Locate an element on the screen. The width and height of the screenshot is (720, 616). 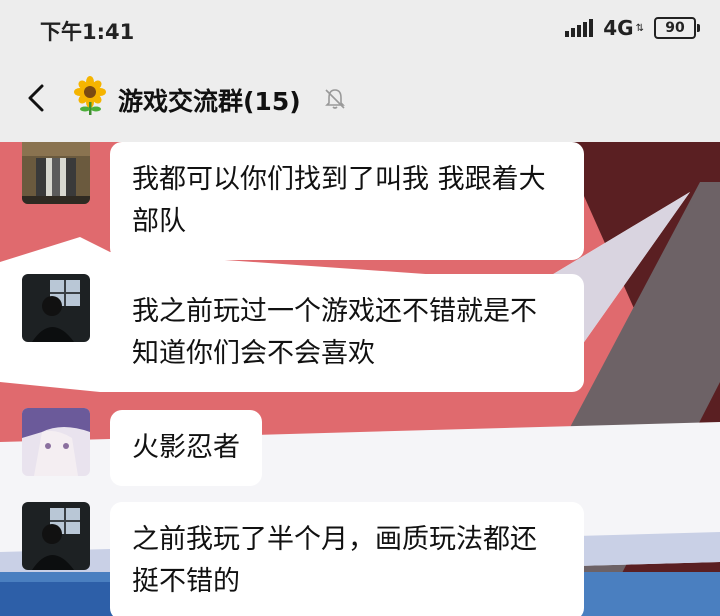
network-type: 4G is located at coordinates (618, 28).